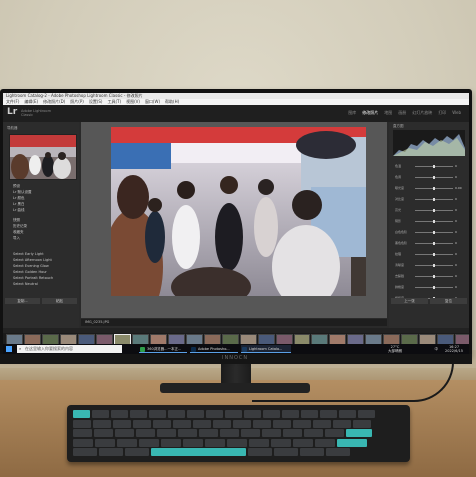 This screenshot has height=477, width=476. I want to click on slider-row: 黑色色阶 0, so click(430, 243).